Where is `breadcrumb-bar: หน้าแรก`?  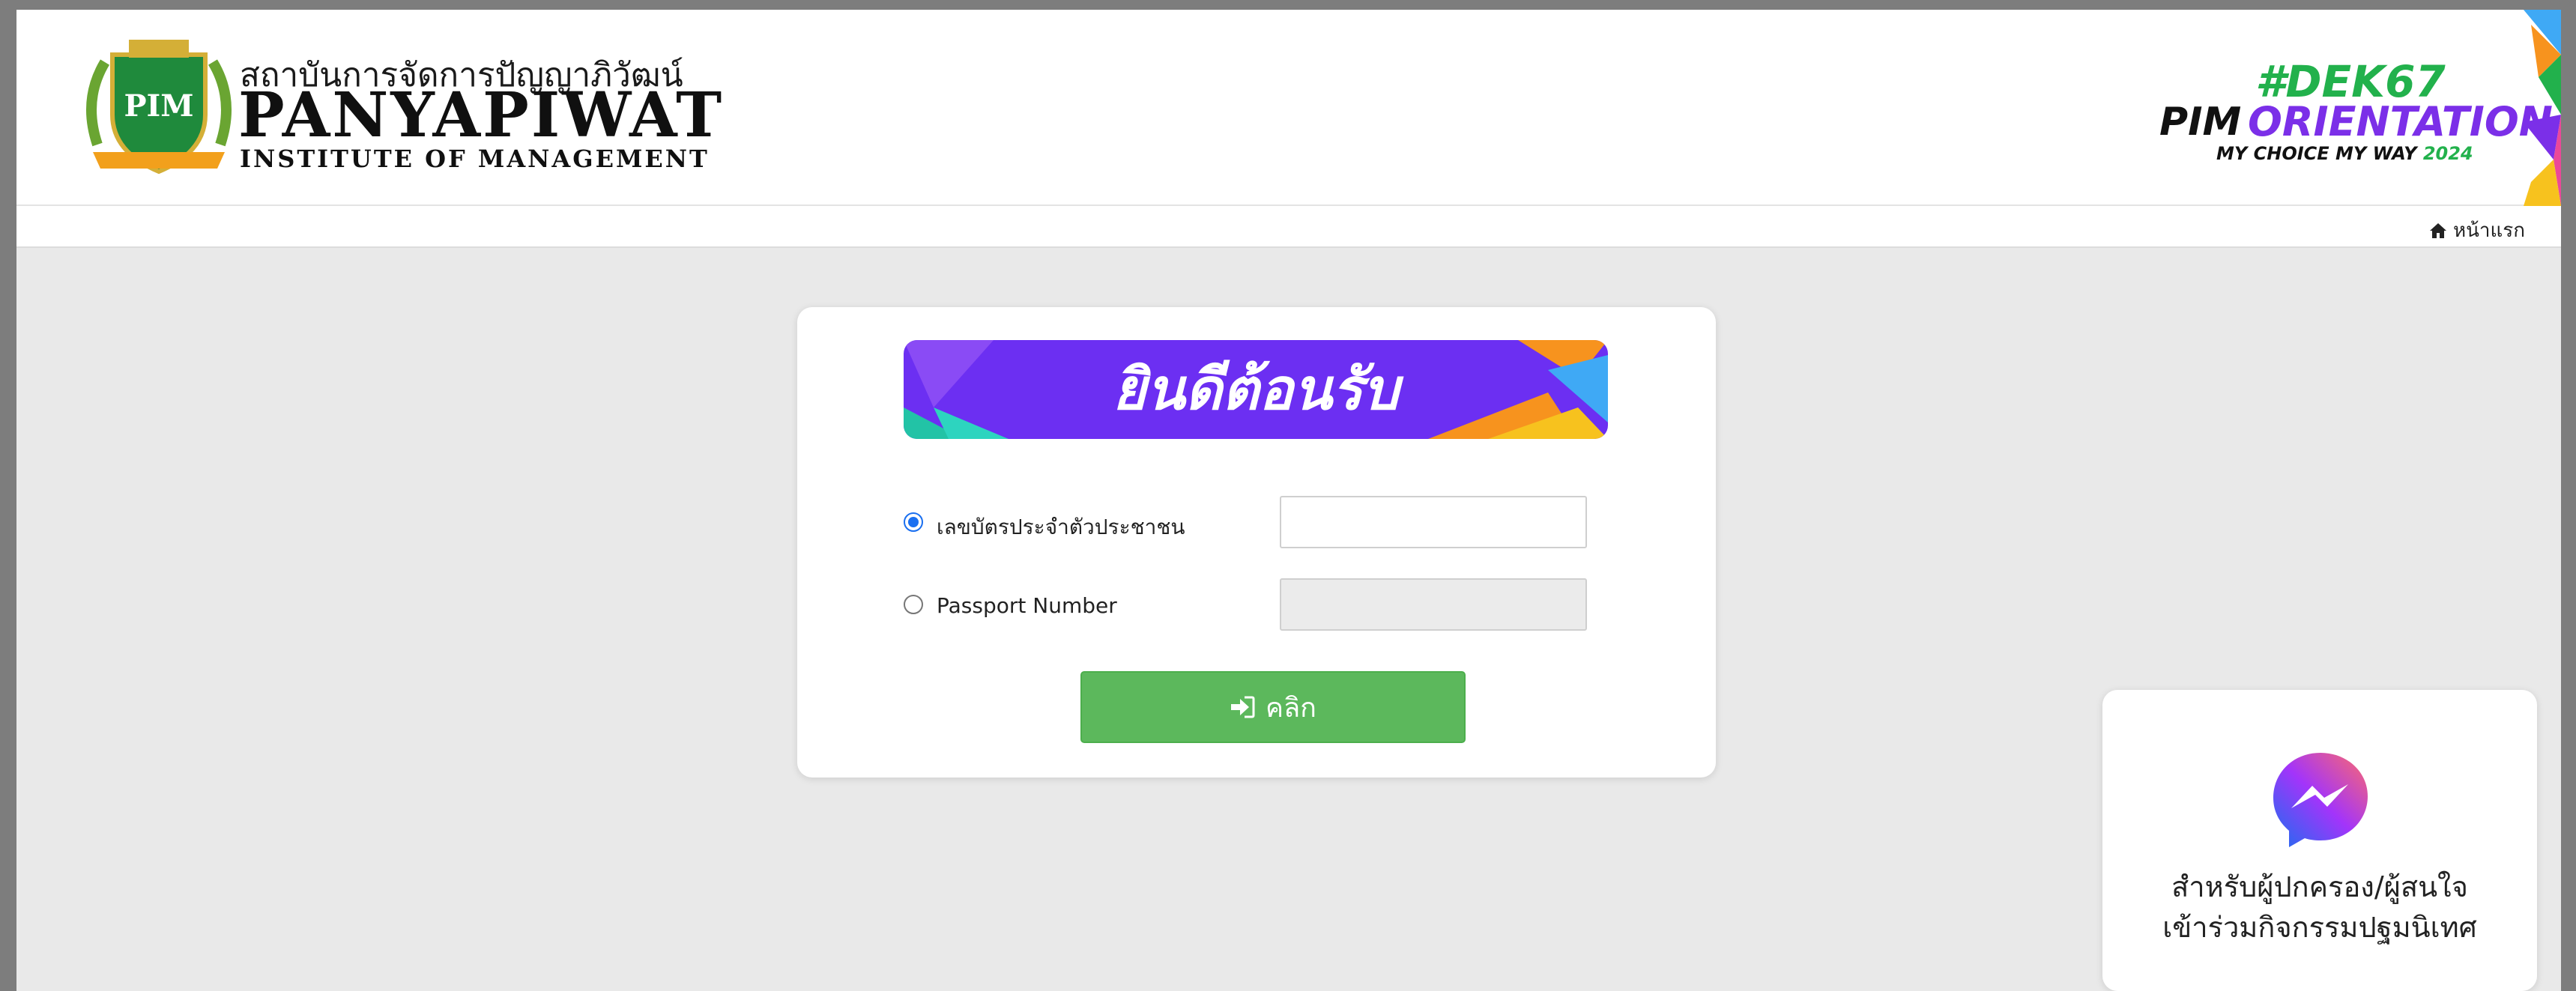
breadcrumb-bar: หน้าแรก is located at coordinates (1288, 227).